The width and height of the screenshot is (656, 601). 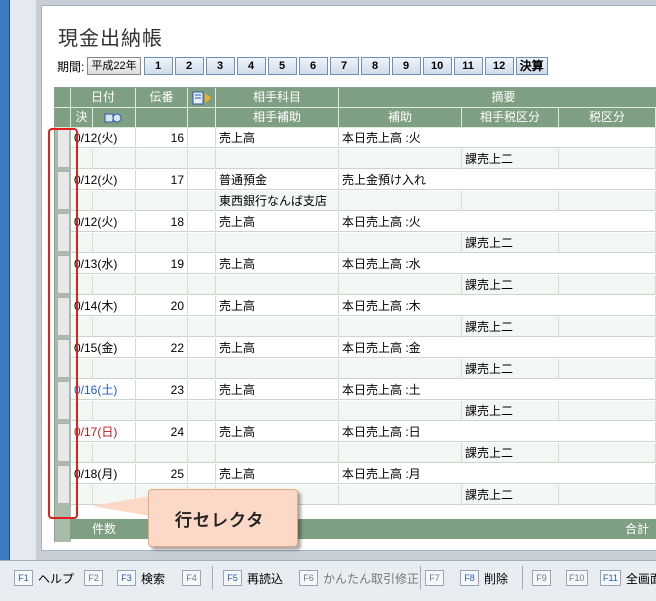 What do you see at coordinates (253, 578) in the screenshot?
I see `fkey-f5: F5 再読込` at bounding box center [253, 578].